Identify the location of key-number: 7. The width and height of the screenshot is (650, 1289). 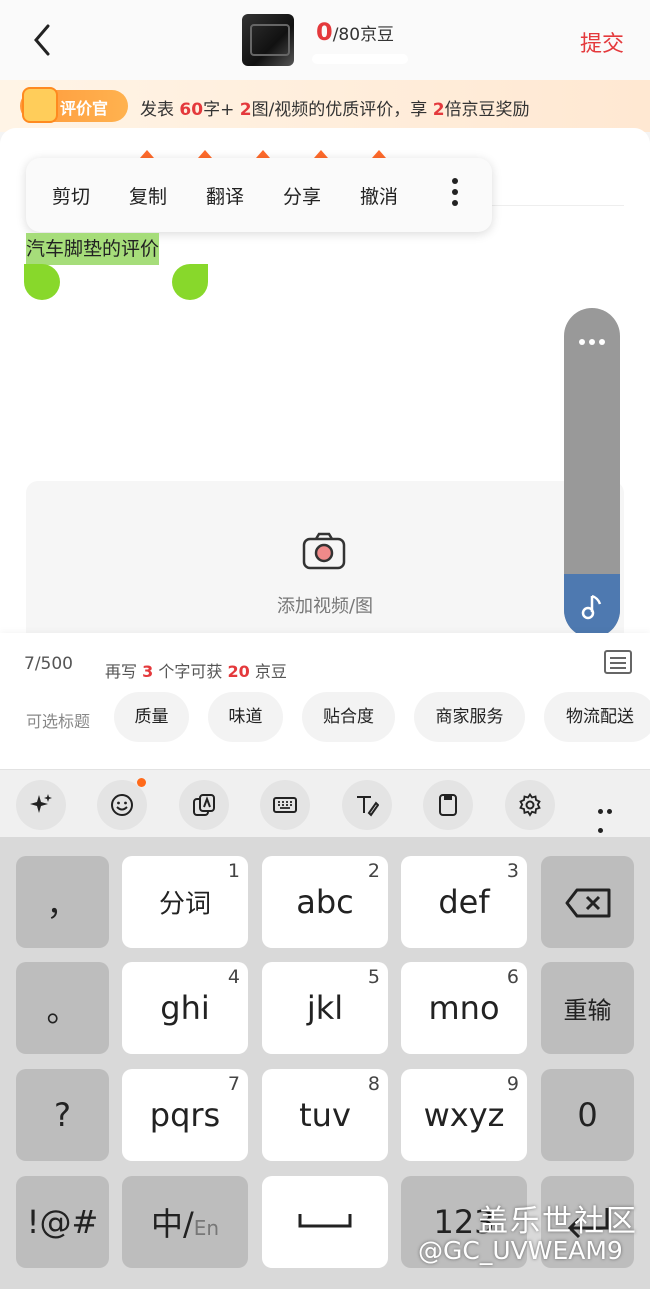
(233, 1084).